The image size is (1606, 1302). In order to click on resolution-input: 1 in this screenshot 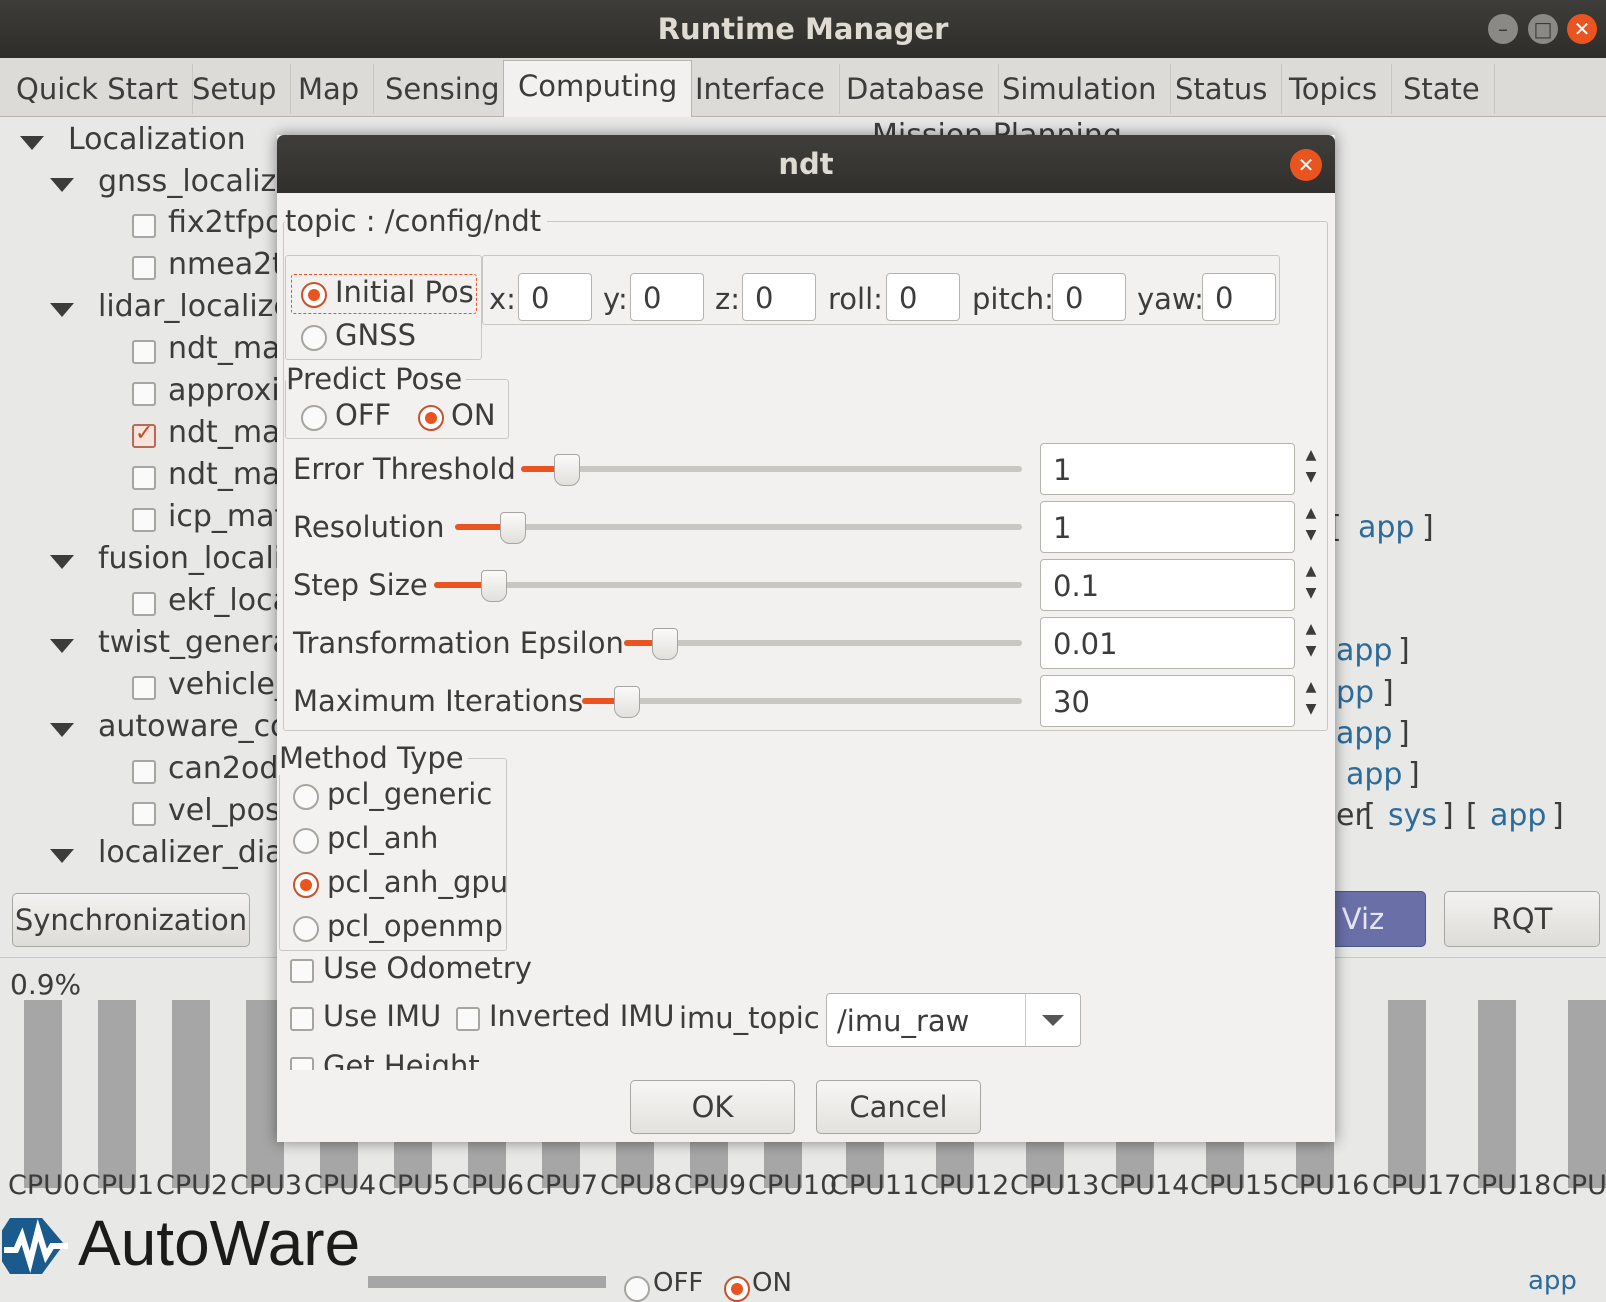, I will do `click(1167, 527)`.